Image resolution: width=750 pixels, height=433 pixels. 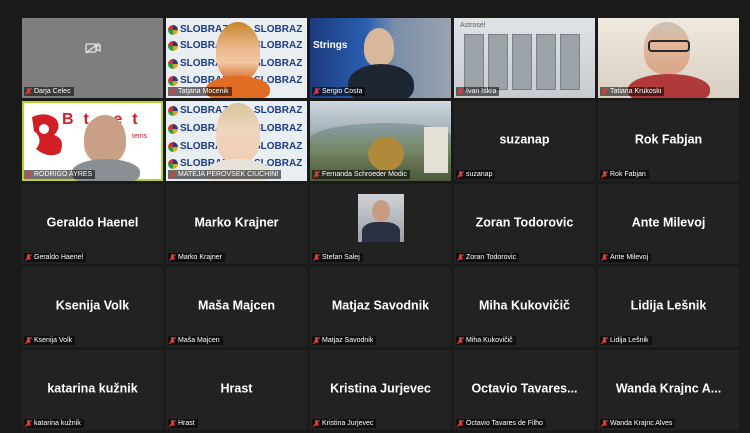 I want to click on participant-tile-marko: Marko Krajner Marko Krajner, so click(x=236, y=224).